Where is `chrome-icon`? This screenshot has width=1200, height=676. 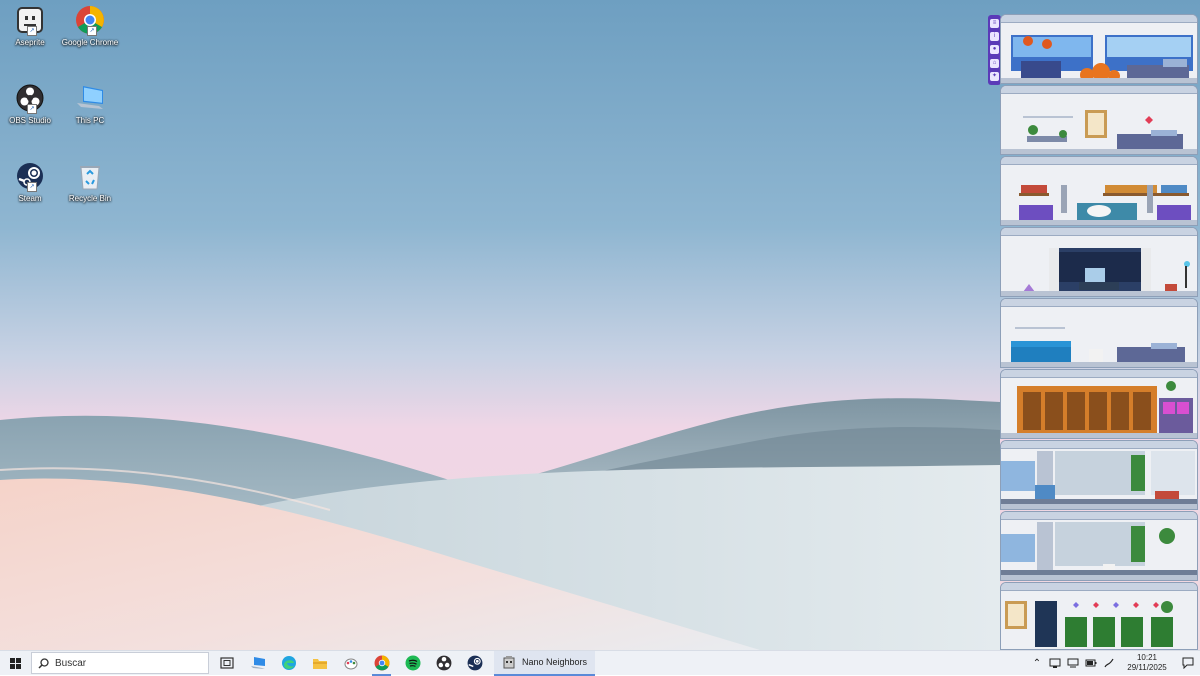
chrome-icon is located at coordinates (381, 663).